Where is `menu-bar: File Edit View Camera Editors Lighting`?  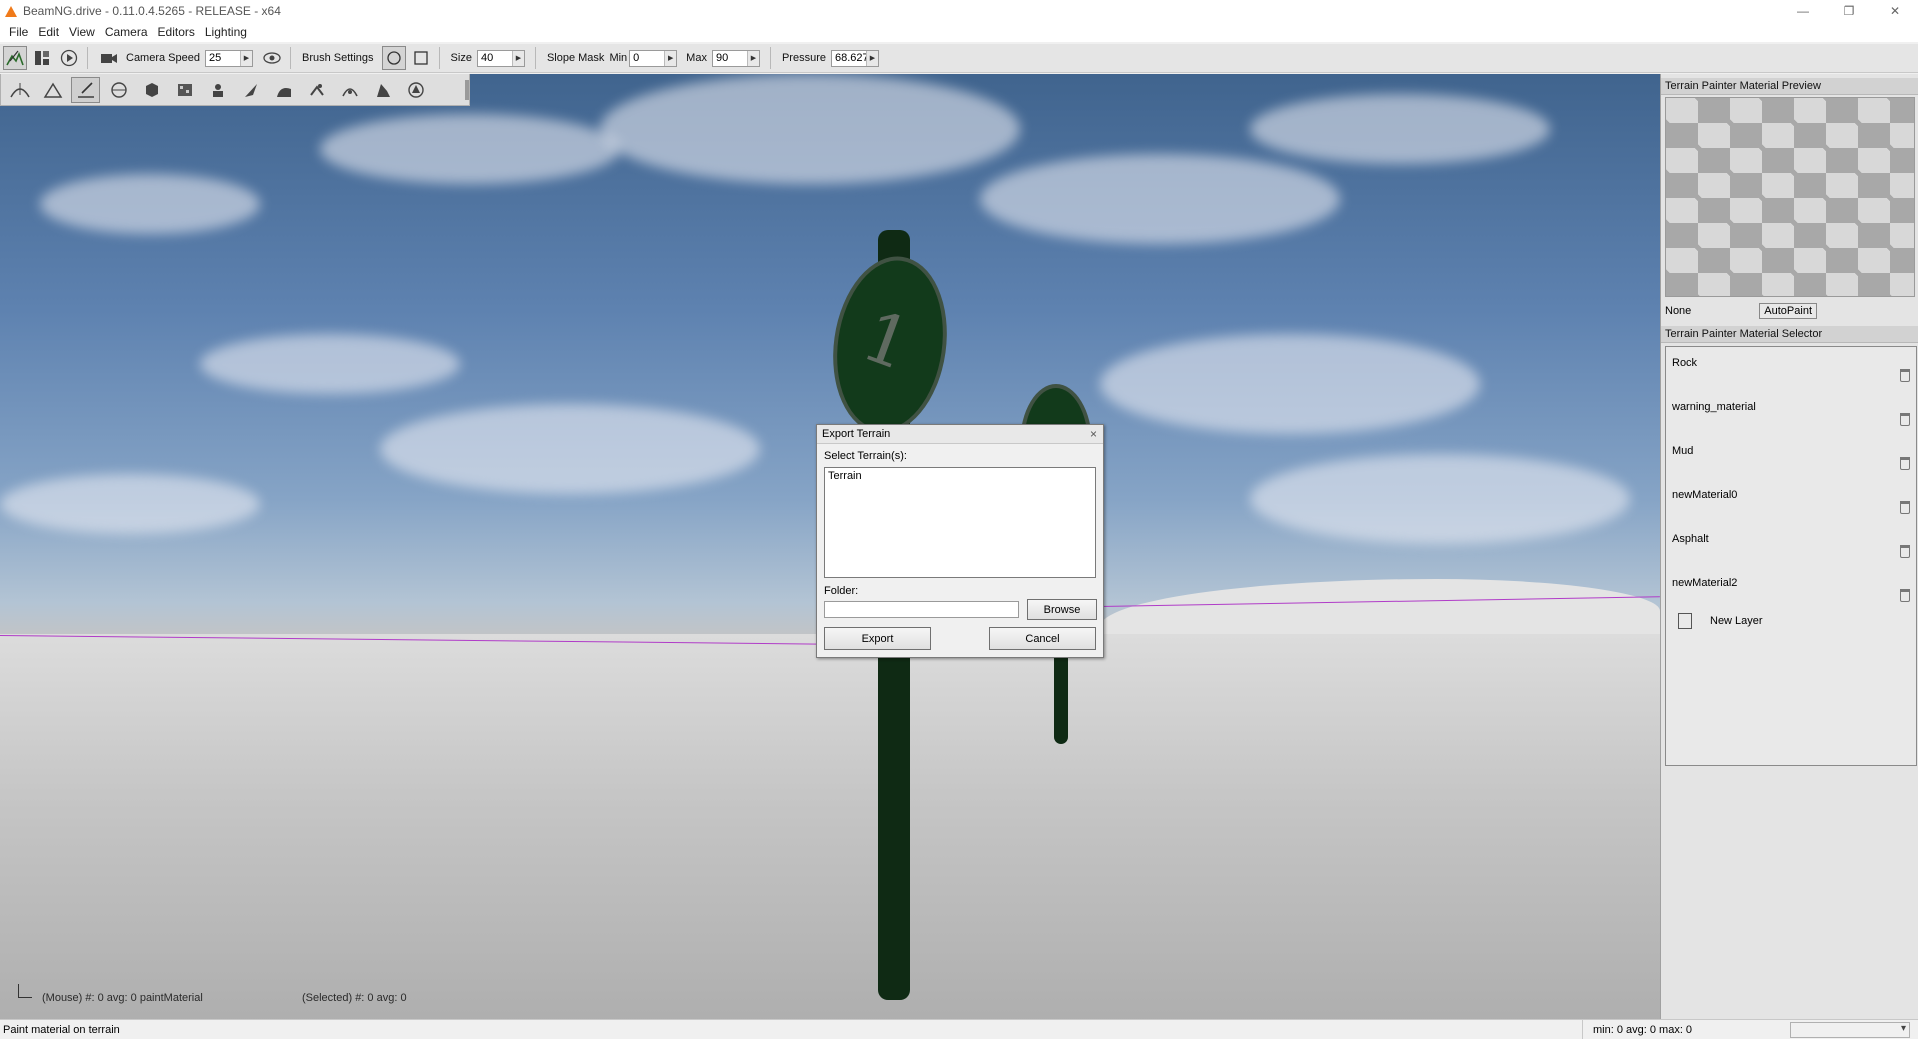
menu-bar: File Edit View Camera Editors Lighting is located at coordinates (959, 32).